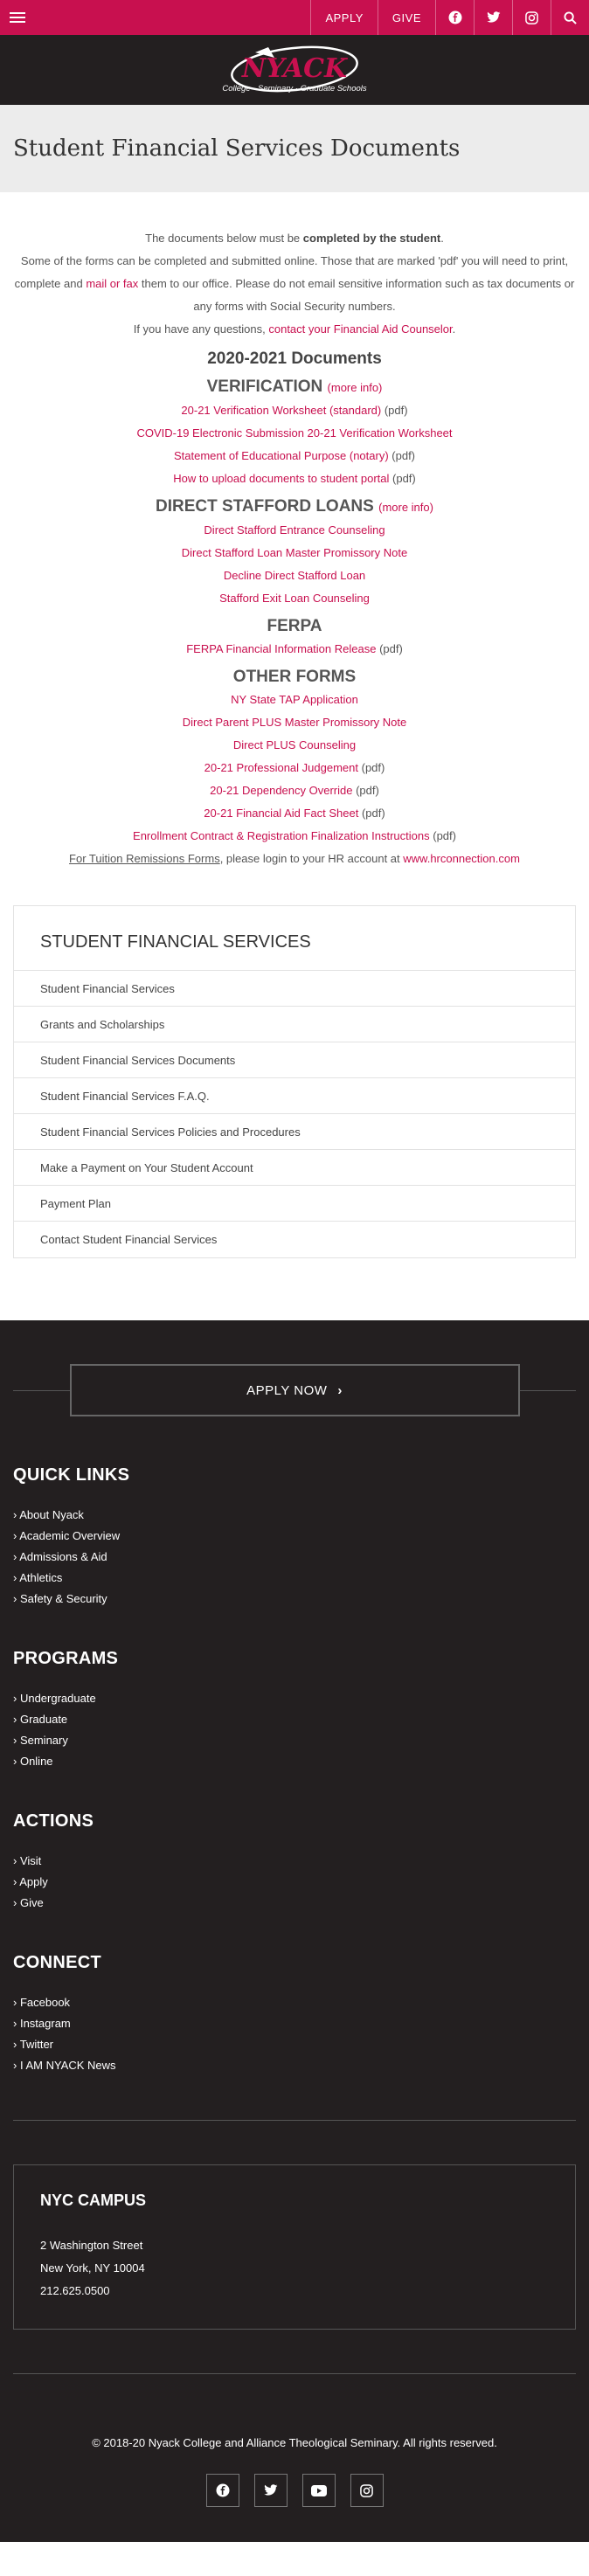 The width and height of the screenshot is (589, 2576). I want to click on doc-link: 20-21 Financial Aid Fact Sheet, so click(281, 813).